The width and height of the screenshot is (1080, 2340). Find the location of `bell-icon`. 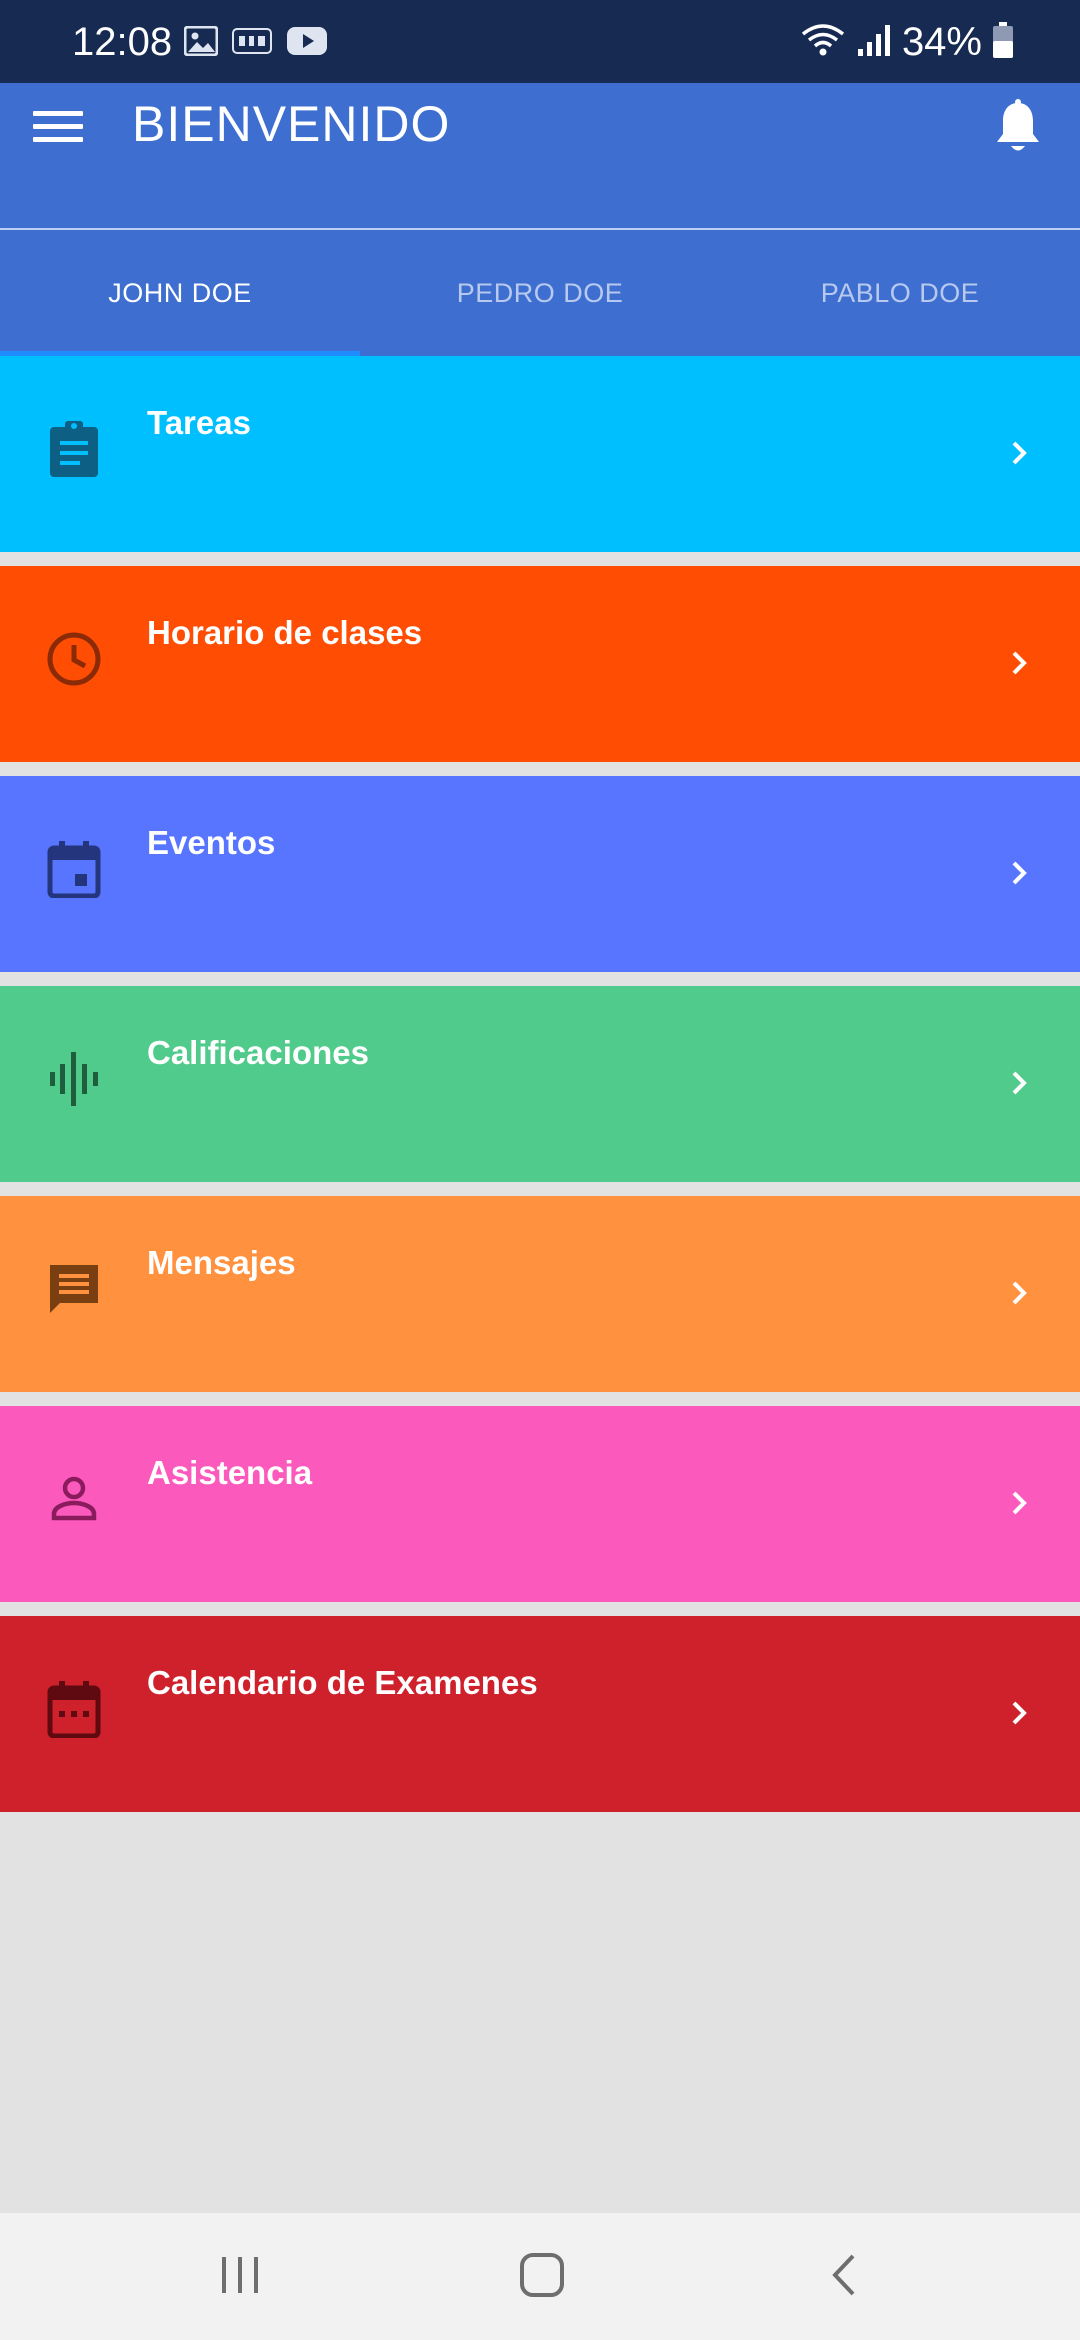

bell-icon is located at coordinates (1018, 129).